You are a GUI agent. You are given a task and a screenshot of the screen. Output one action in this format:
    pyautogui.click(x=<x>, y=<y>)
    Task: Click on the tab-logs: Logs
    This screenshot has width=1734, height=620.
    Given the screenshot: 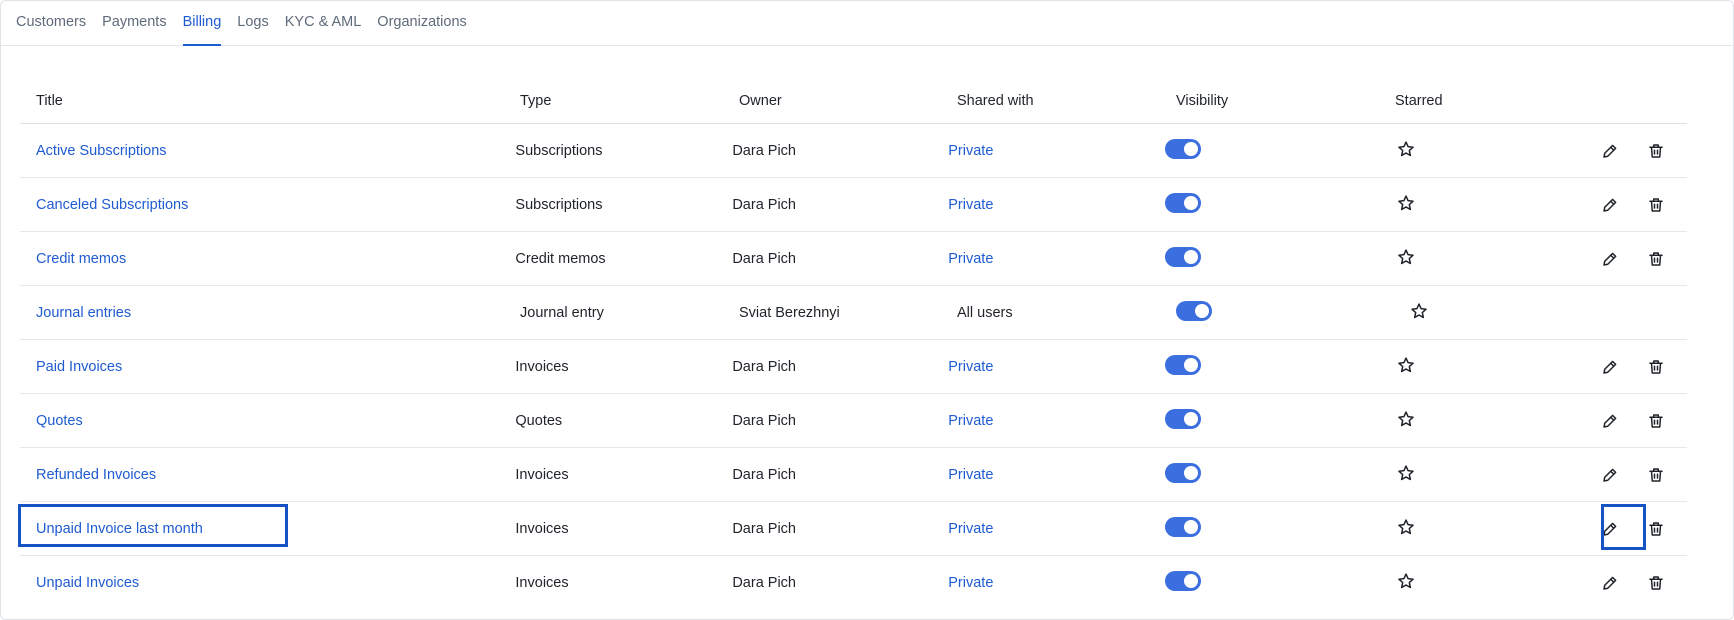 What is the action you would take?
    pyautogui.click(x=252, y=23)
    